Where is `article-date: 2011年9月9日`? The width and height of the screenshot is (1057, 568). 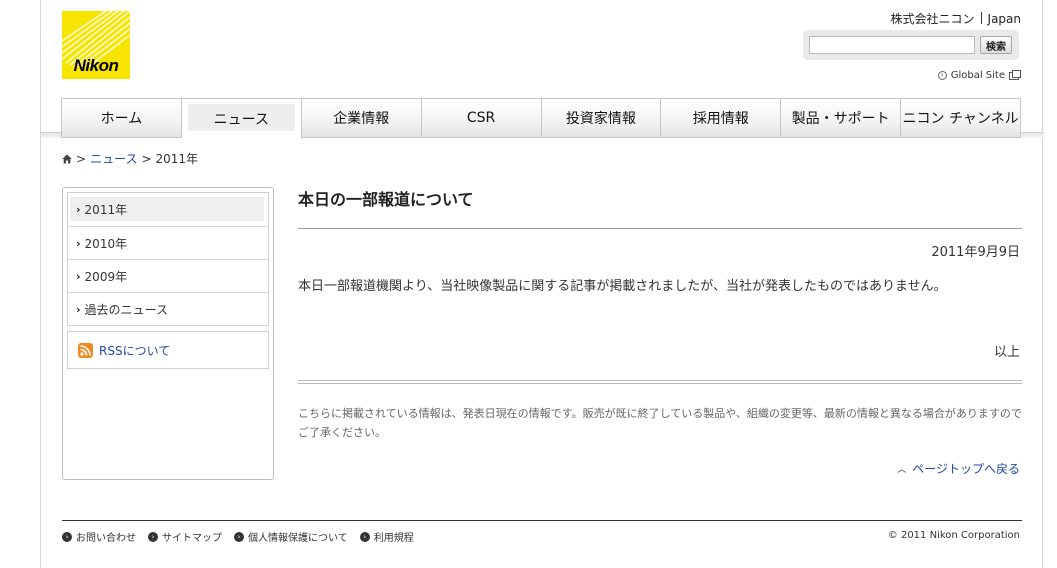
article-date: 2011年9月9日 is located at coordinates (975, 252).